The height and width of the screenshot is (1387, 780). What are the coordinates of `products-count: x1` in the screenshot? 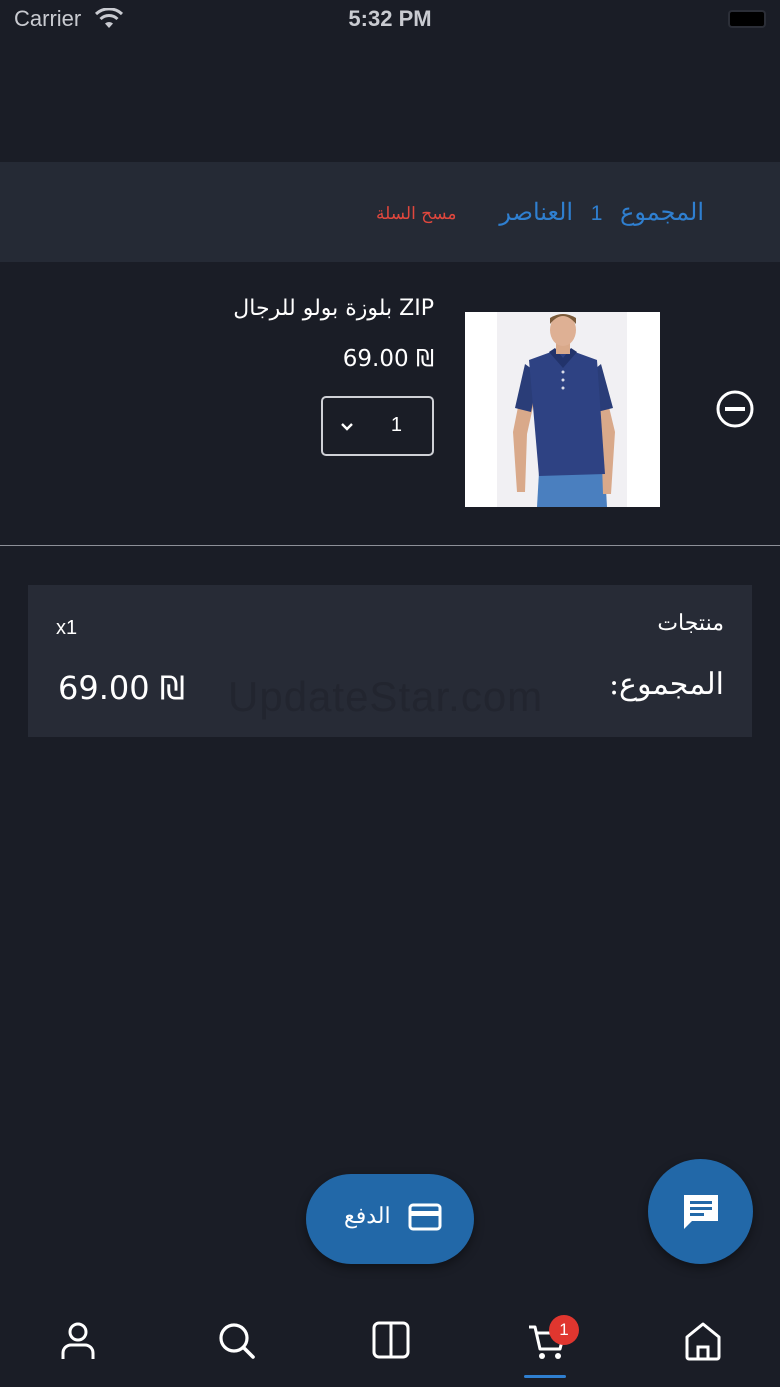 It's located at (67, 628).